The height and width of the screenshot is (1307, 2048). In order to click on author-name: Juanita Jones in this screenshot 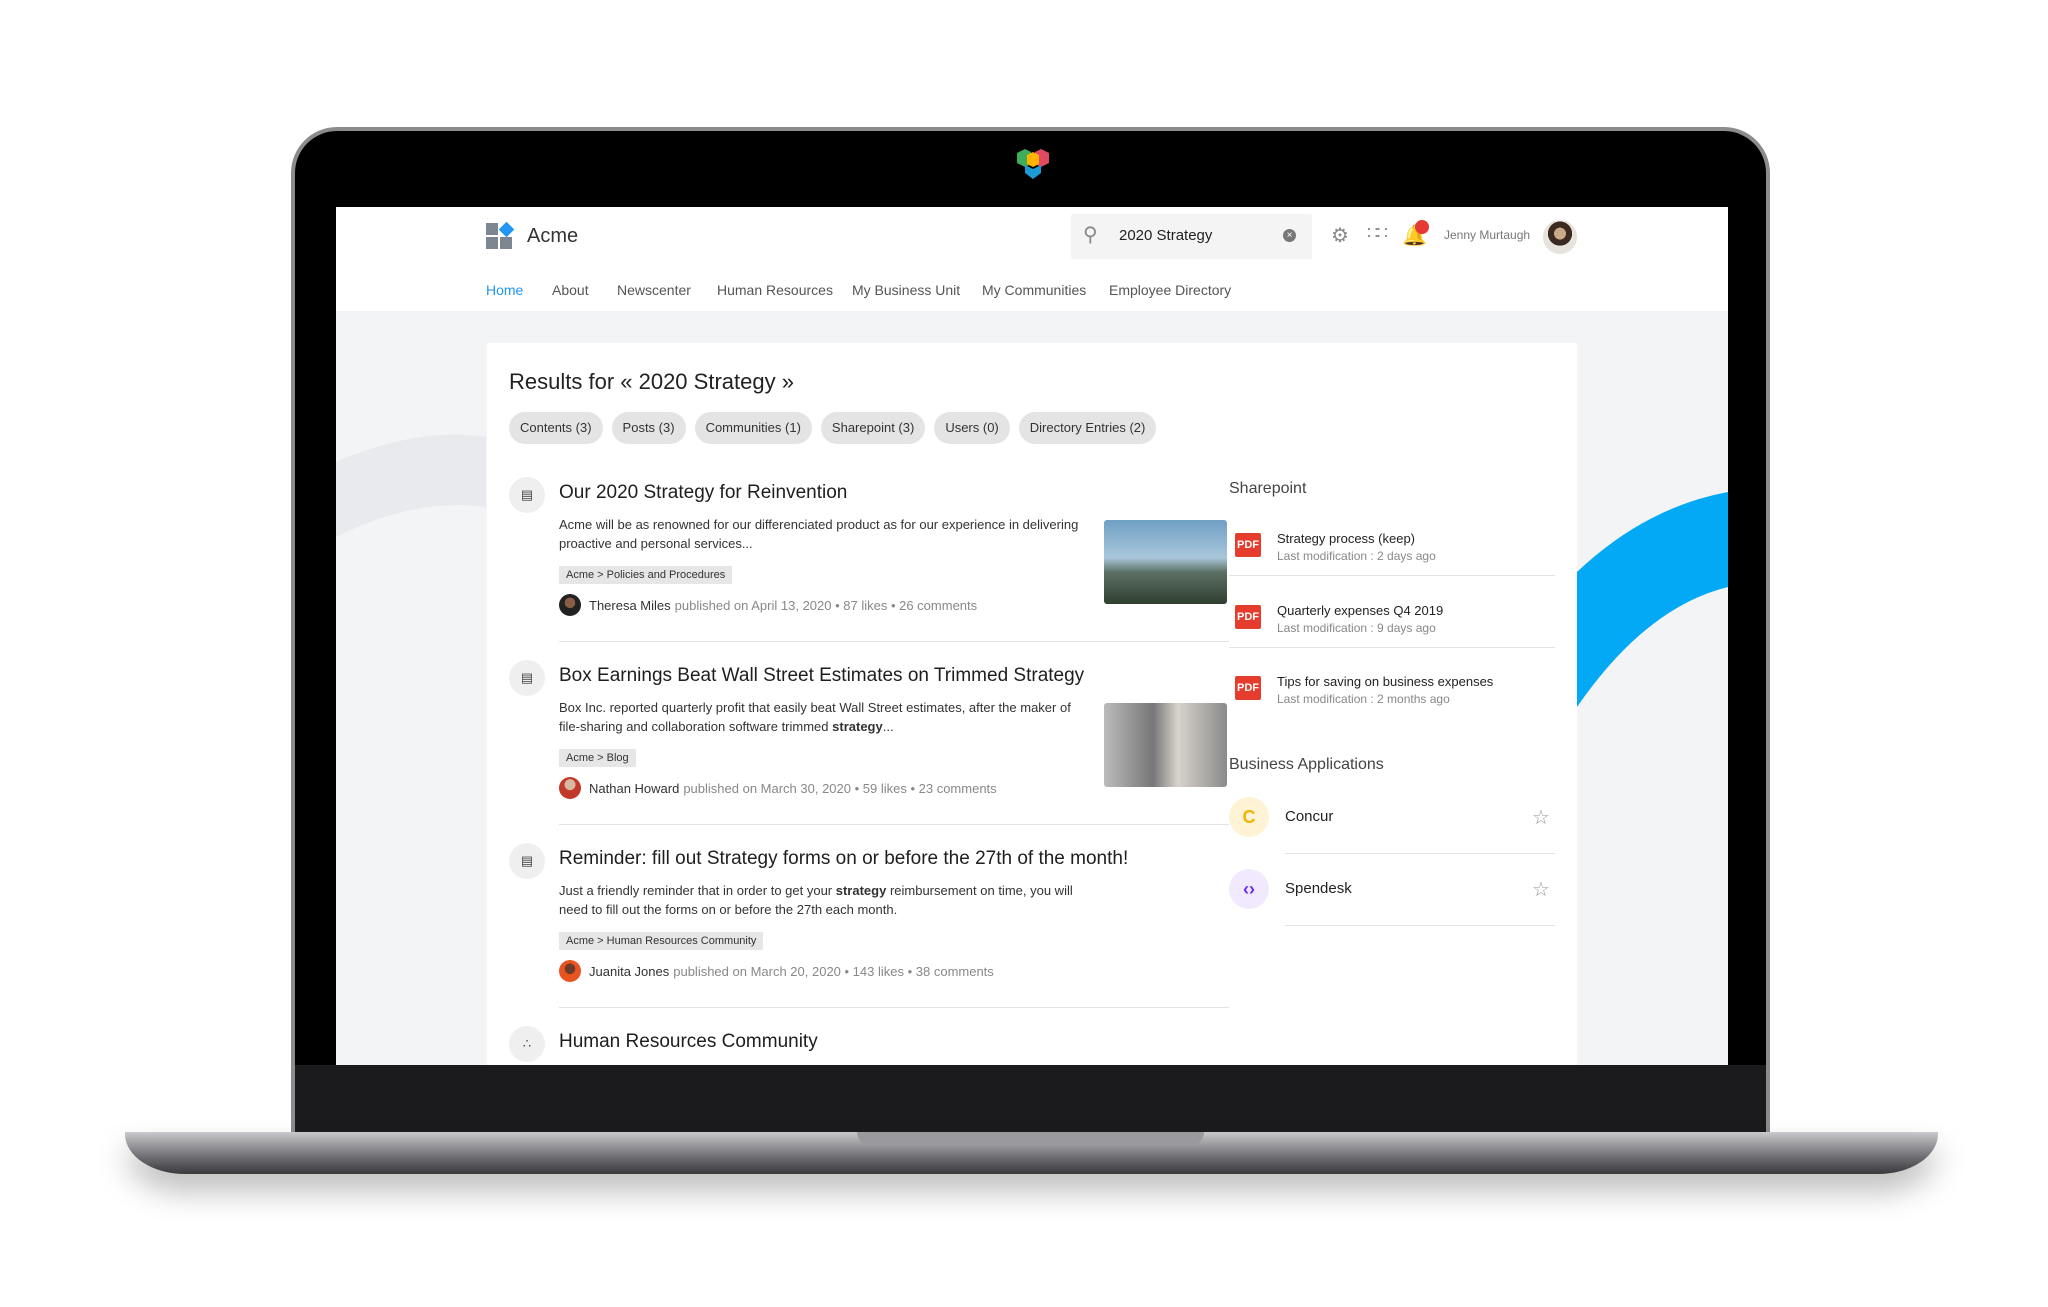, I will do `click(629, 971)`.